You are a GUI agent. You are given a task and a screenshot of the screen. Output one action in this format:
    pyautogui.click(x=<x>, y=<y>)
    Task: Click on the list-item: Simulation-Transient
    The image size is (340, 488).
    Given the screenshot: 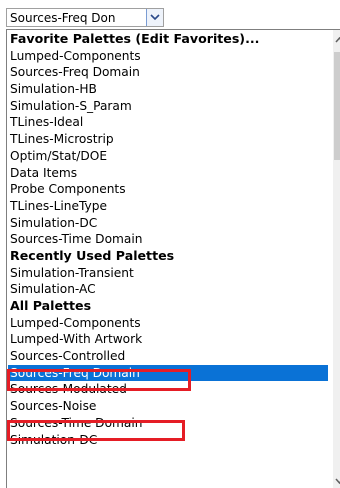 What is the action you would take?
    pyautogui.click(x=168, y=273)
    